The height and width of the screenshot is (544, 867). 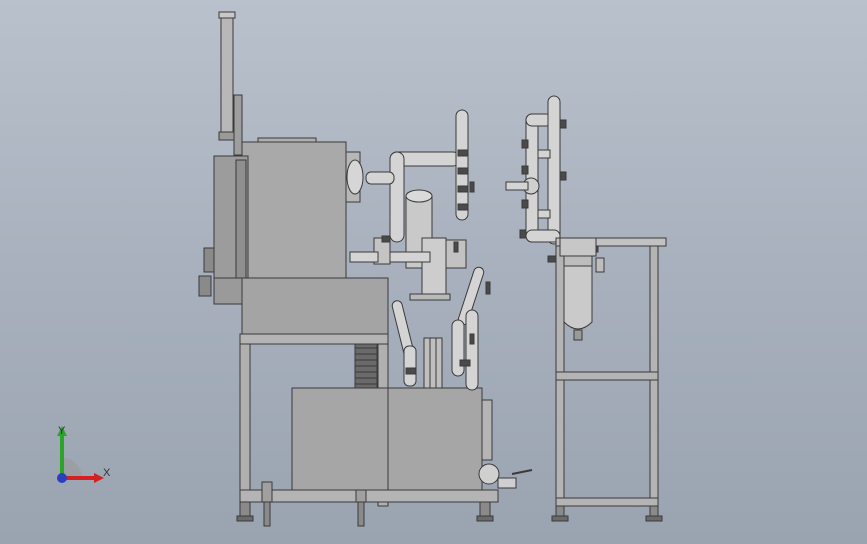 I want to click on radiator-fins, so click(x=366, y=367).